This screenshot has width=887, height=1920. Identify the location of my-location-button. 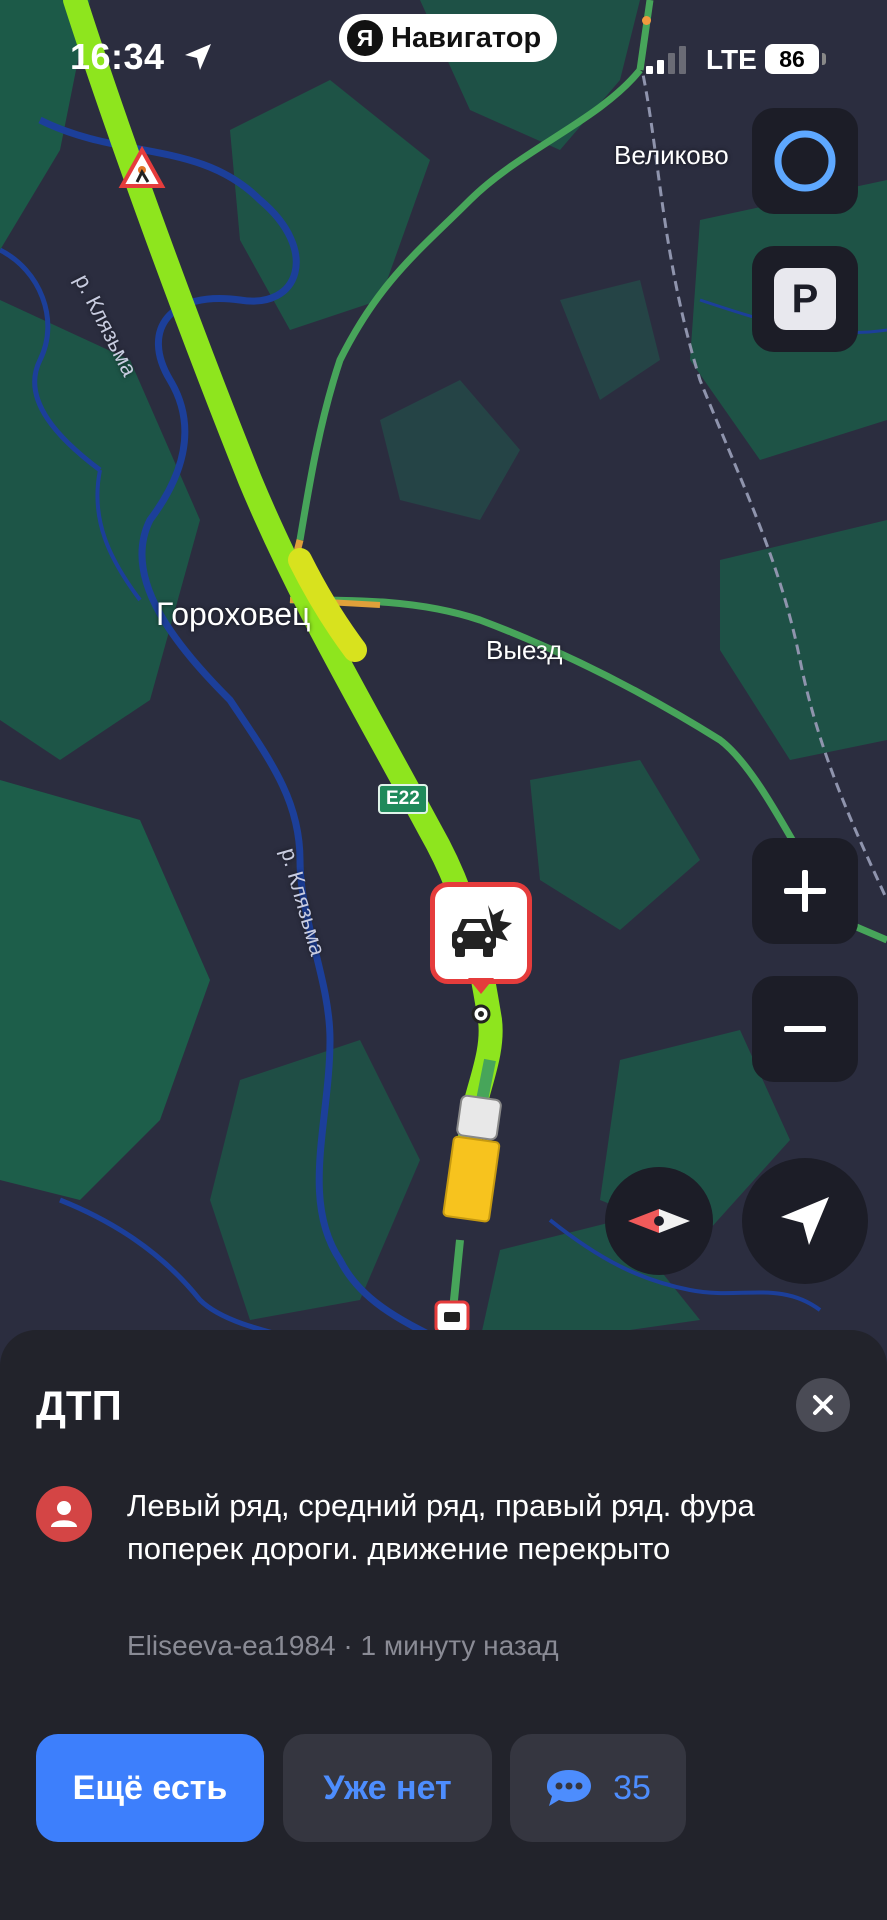
(805, 1221).